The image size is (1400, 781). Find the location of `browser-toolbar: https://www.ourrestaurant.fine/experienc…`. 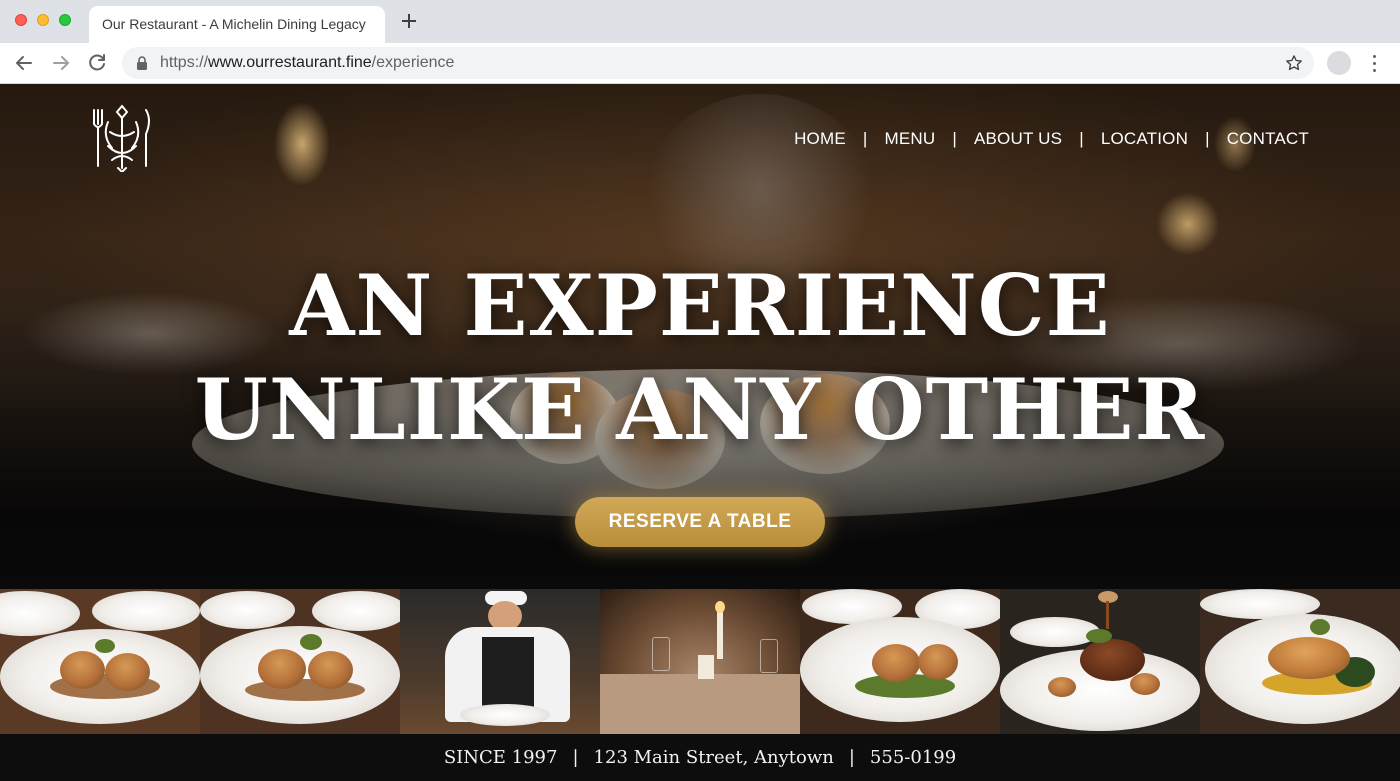

browser-toolbar: https://www.ourrestaurant.fine/experienc… is located at coordinates (700, 63).